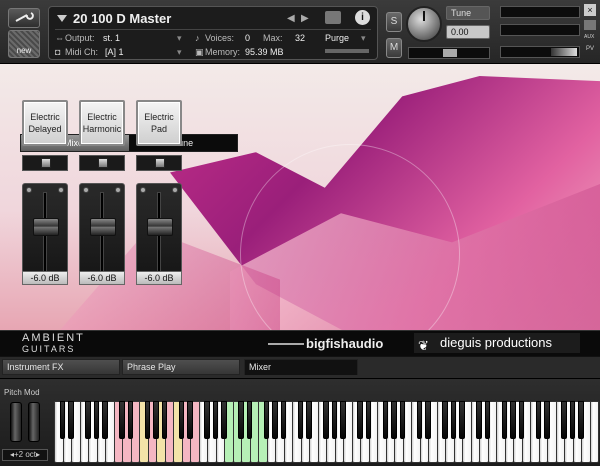 The height and width of the screenshot is (466, 600). I want to click on pan-slider, so click(449, 53).